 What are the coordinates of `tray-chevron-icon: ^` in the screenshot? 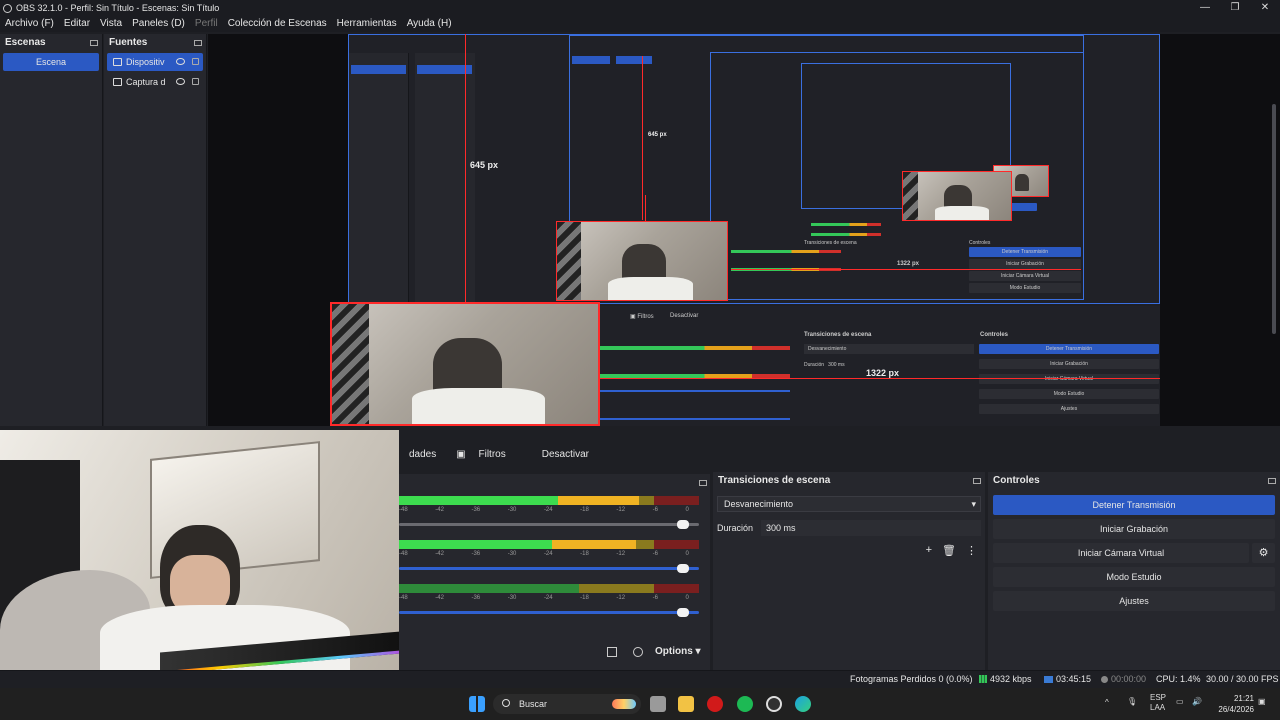 It's located at (1107, 702).